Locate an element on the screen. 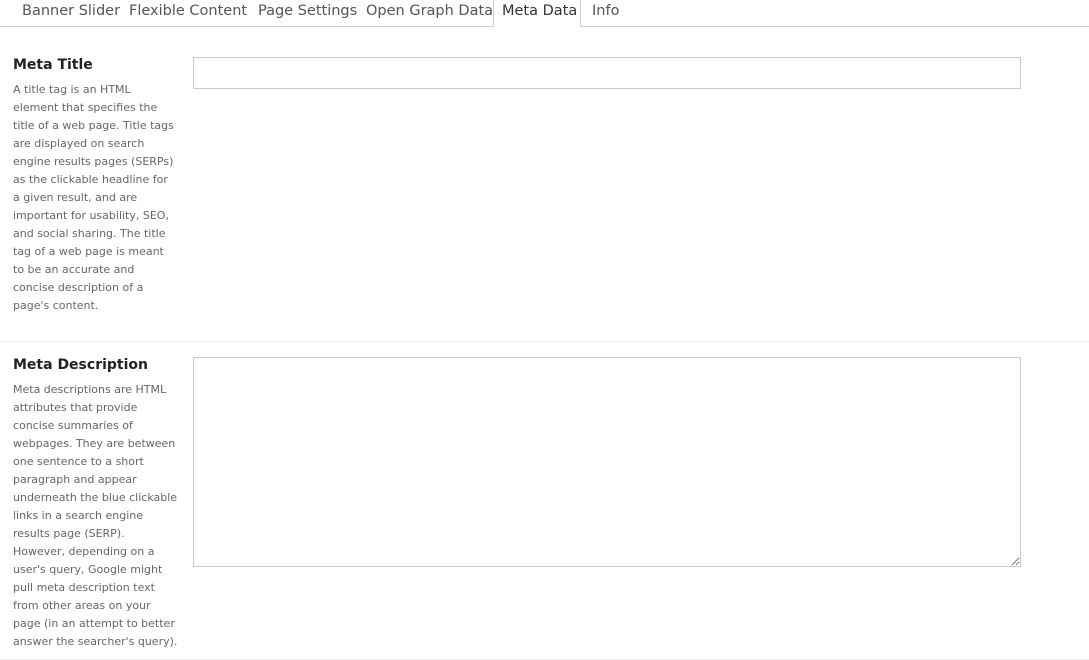  meta-description-label: Meta Description is located at coordinates (80, 365).